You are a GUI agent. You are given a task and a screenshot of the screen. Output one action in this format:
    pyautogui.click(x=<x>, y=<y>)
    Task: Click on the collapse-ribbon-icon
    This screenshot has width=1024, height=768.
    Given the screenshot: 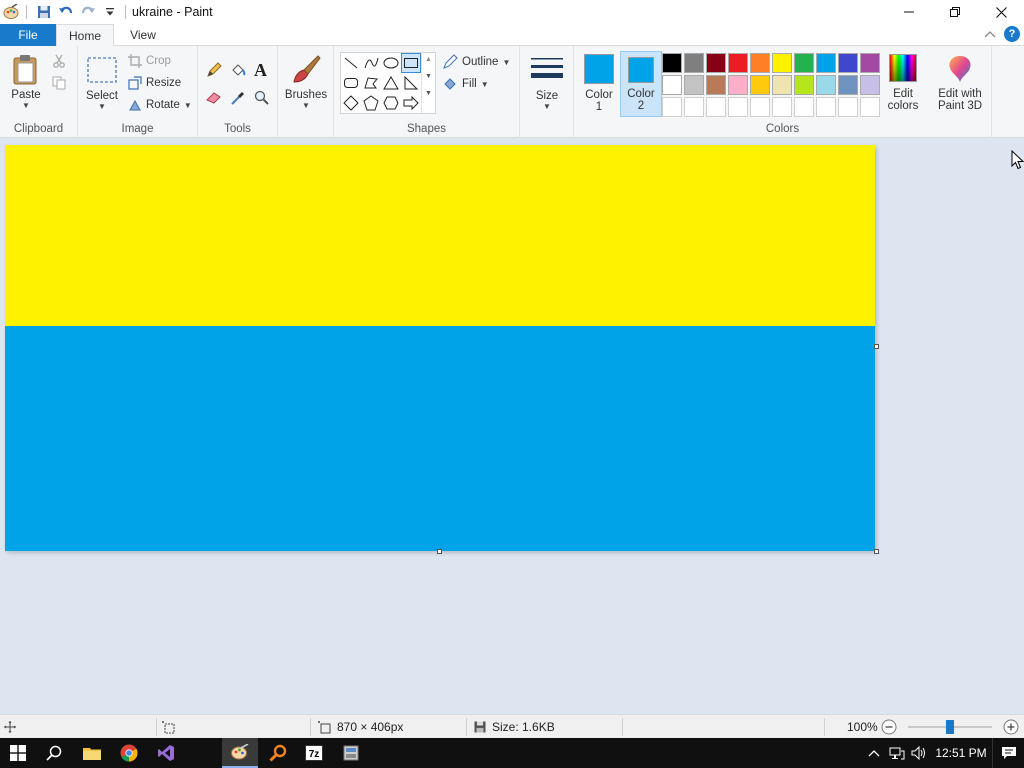 What is the action you would take?
    pyautogui.click(x=990, y=34)
    